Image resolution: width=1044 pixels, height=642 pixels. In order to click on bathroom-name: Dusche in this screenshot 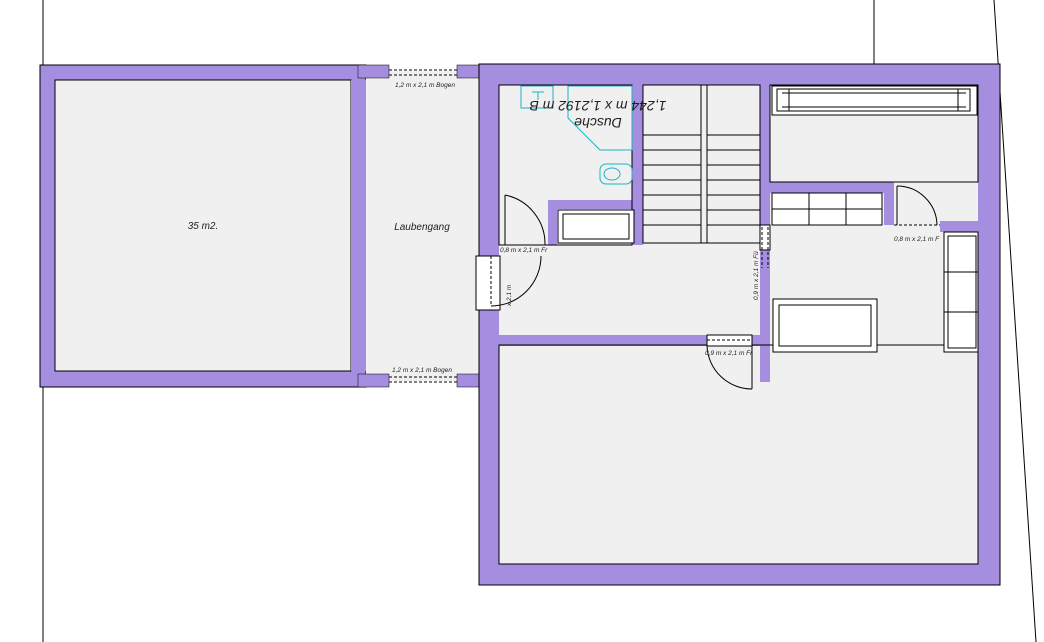, I will do `click(598, 123)`.